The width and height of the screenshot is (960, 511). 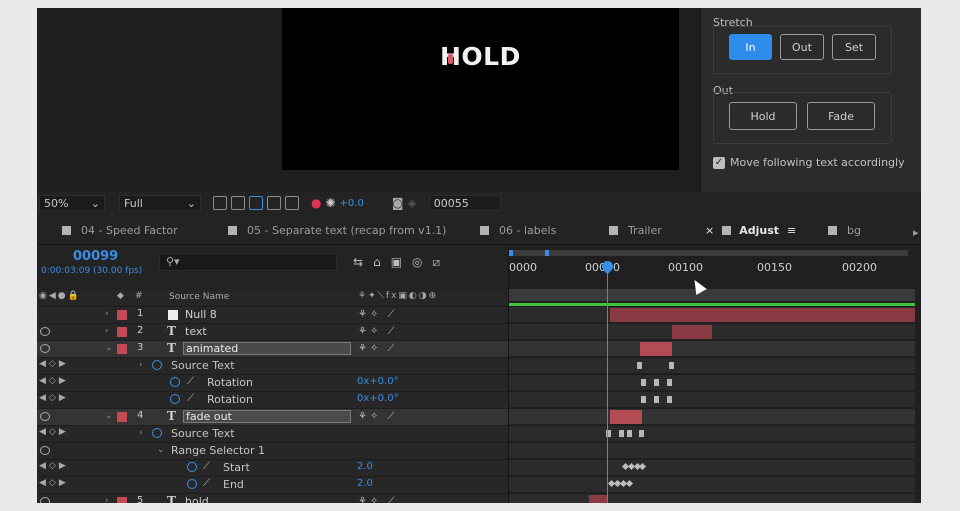 What do you see at coordinates (160, 203) in the screenshot?
I see `resolution-dropdown: Full ⌄` at bounding box center [160, 203].